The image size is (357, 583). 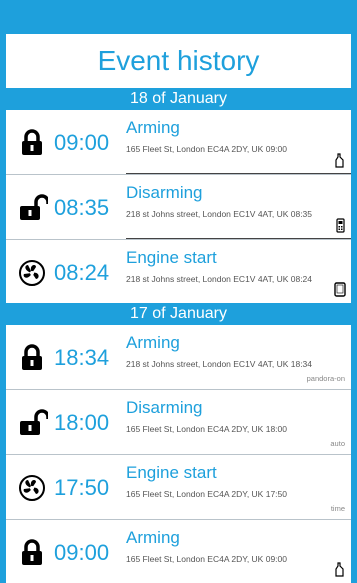 What do you see at coordinates (340, 225) in the screenshot?
I see `keyfob-icon` at bounding box center [340, 225].